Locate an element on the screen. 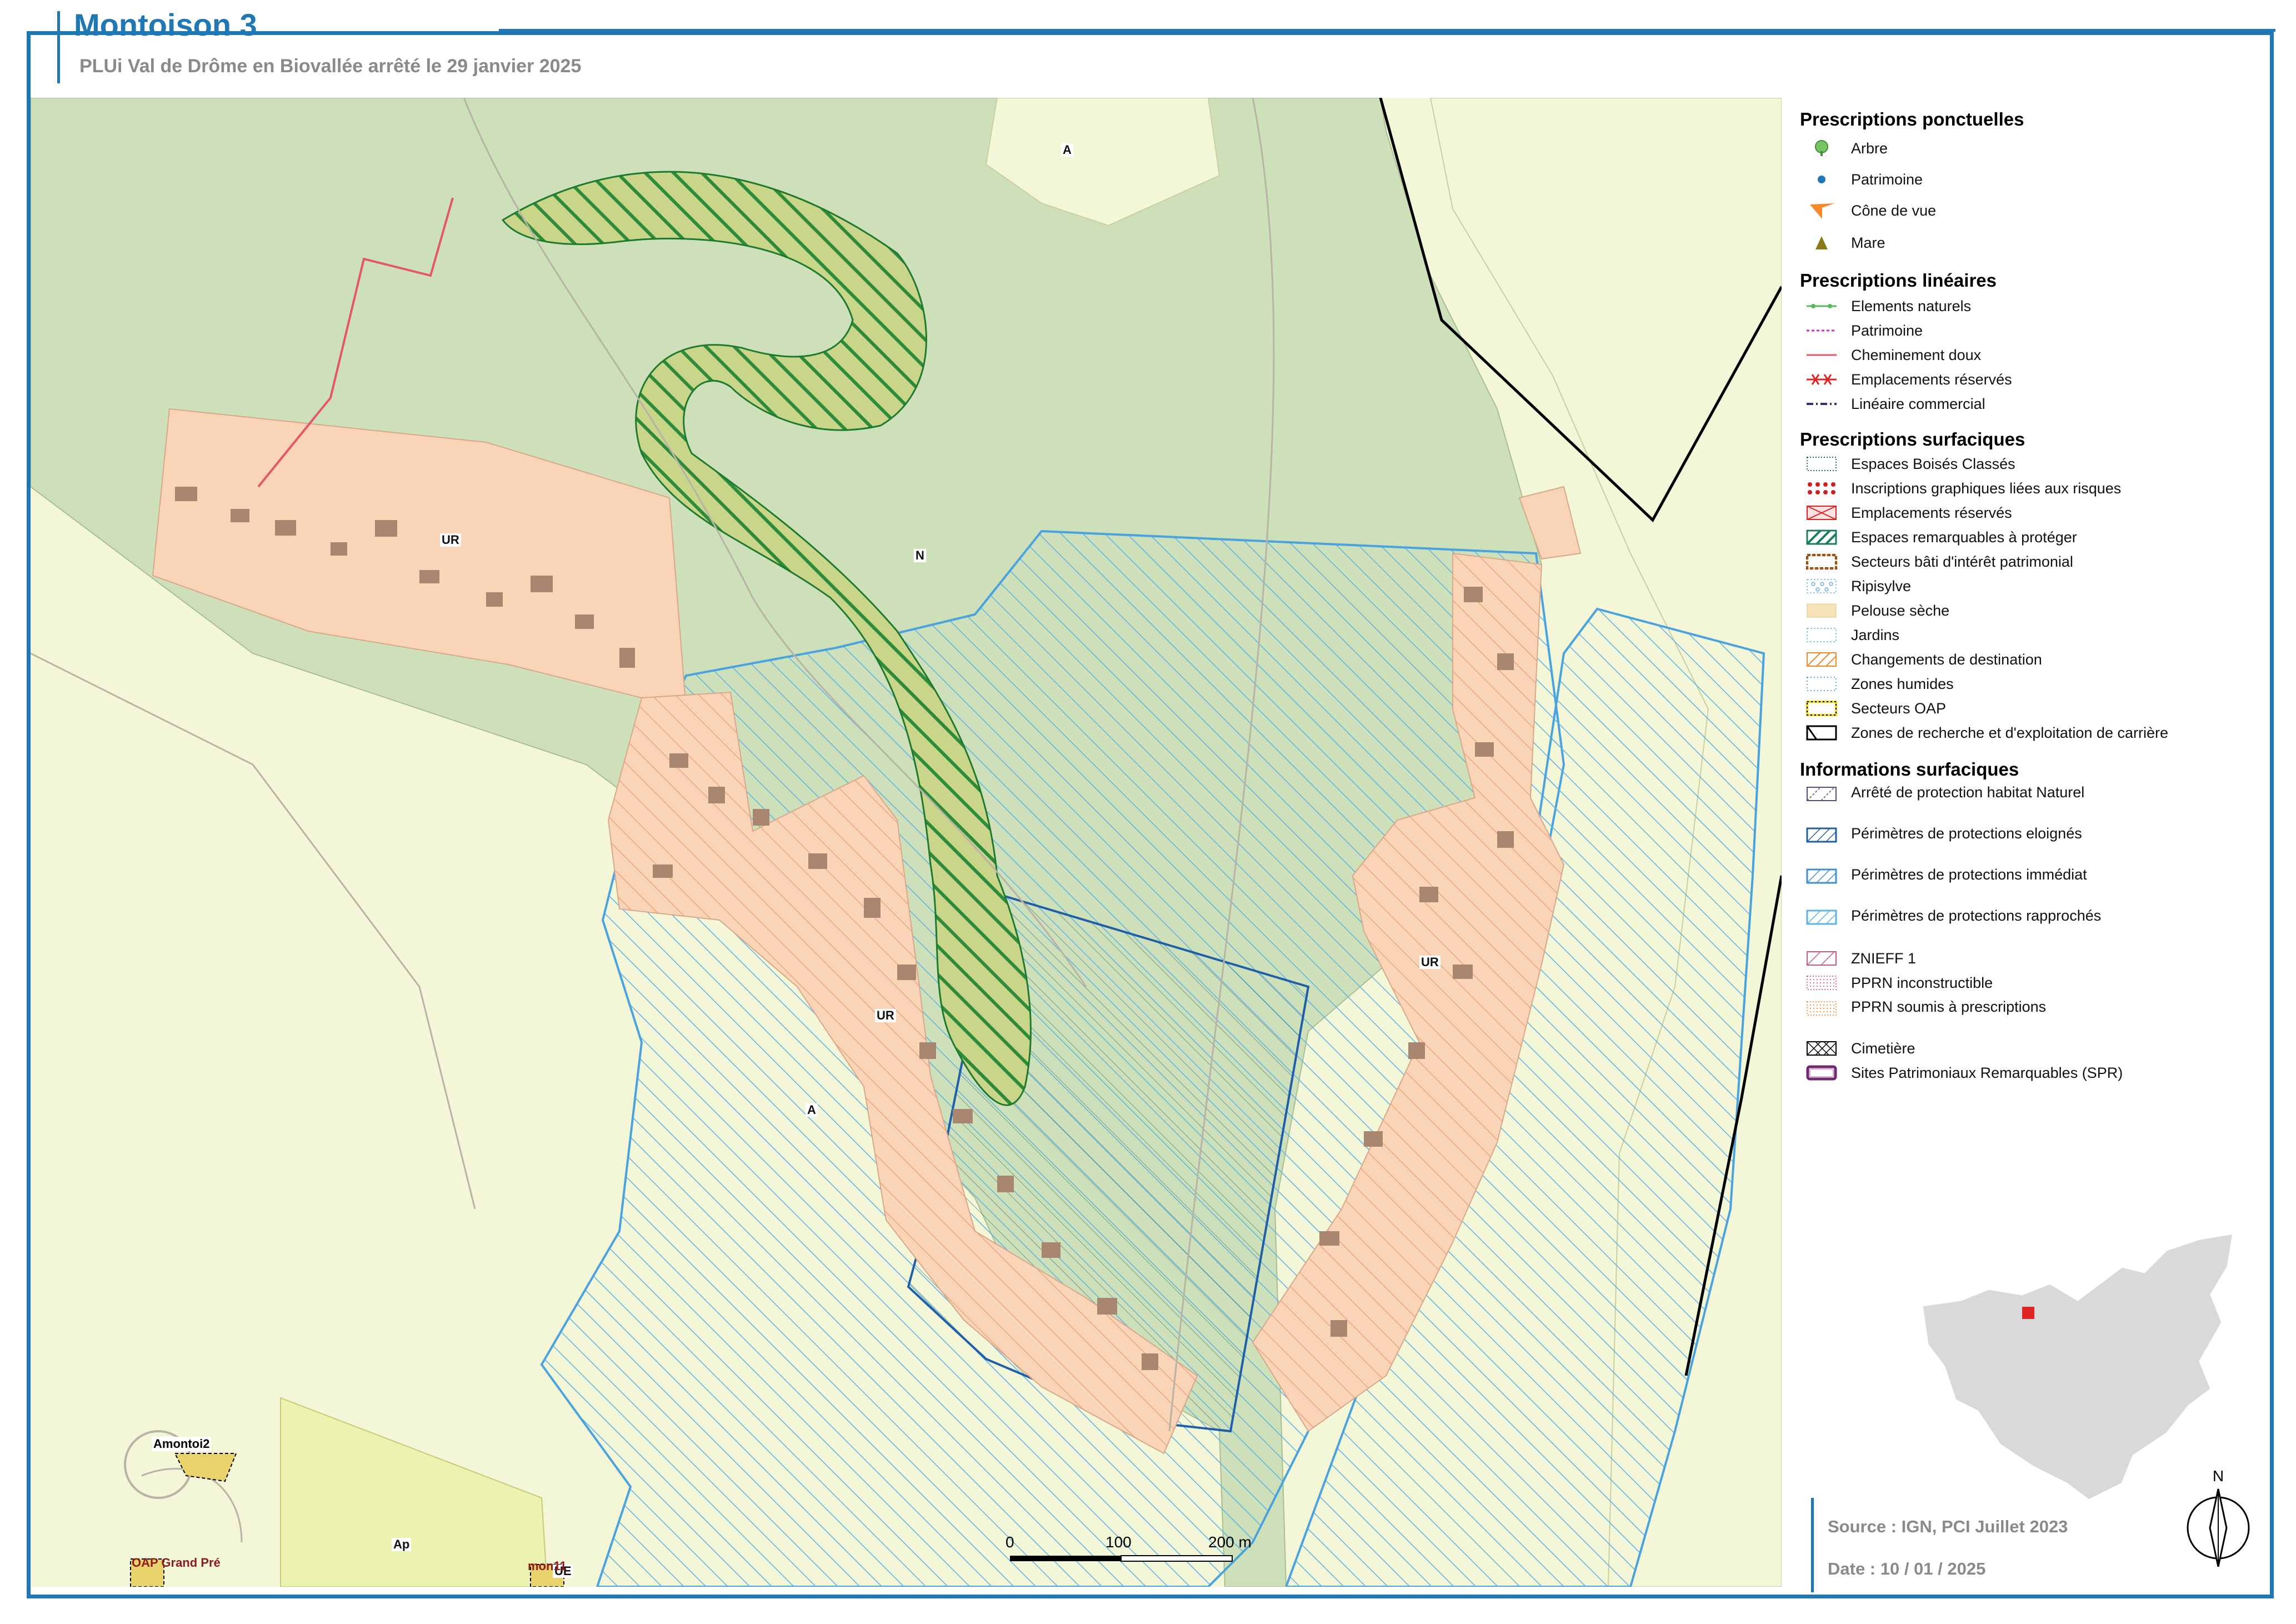  legend-heading-informations: Informations surfaciques is located at coordinates (1909, 769).